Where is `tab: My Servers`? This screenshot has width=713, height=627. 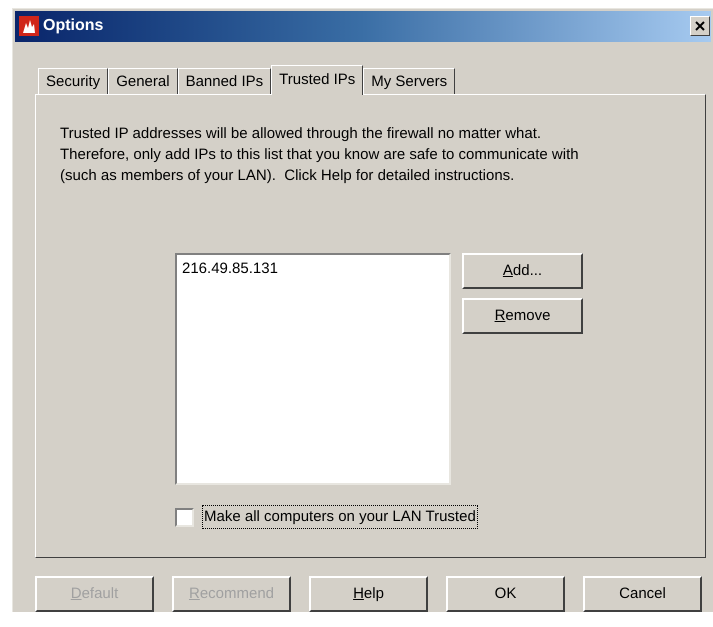
tab: My Servers is located at coordinates (409, 81).